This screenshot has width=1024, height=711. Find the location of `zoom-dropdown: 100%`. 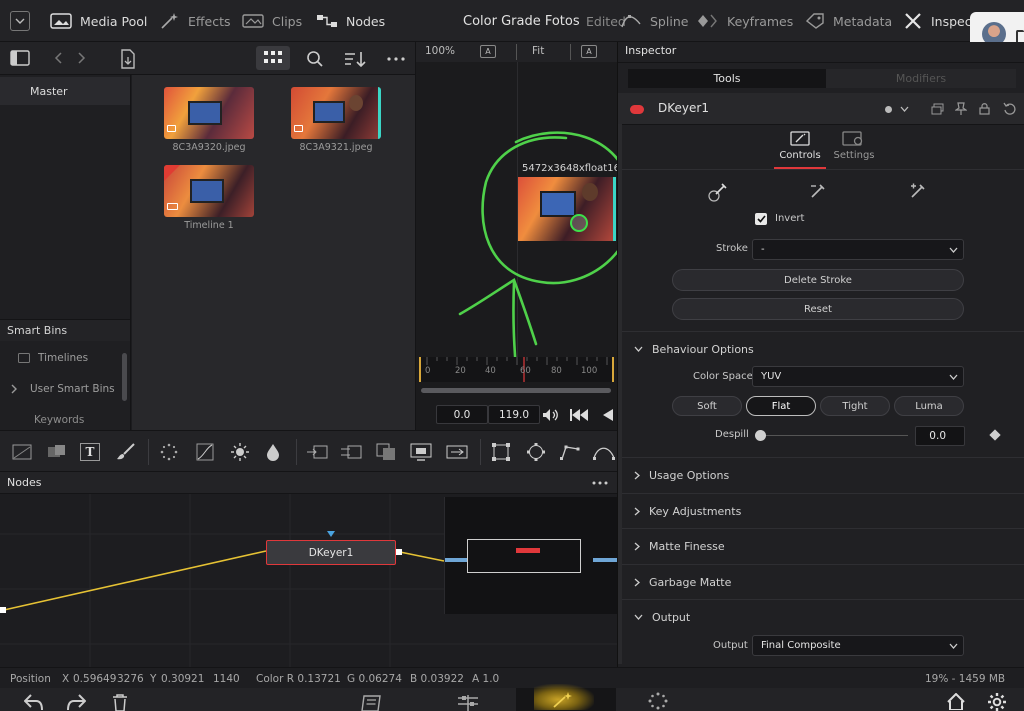

zoom-dropdown: 100% is located at coordinates (440, 51).